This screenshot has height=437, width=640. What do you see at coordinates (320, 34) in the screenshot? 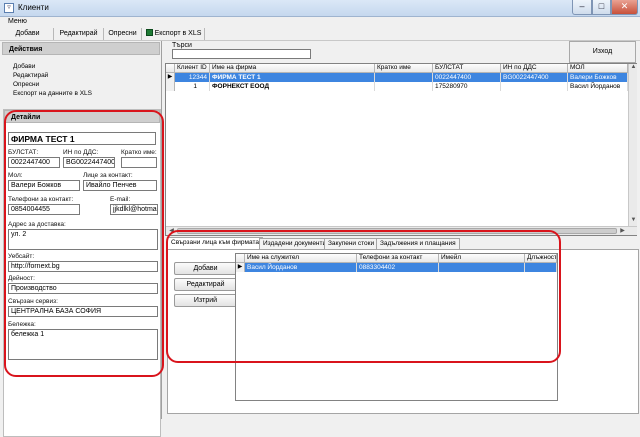
I see `toolbar: Добави Редактирай Опресни Експорт в XLS` at bounding box center [320, 34].